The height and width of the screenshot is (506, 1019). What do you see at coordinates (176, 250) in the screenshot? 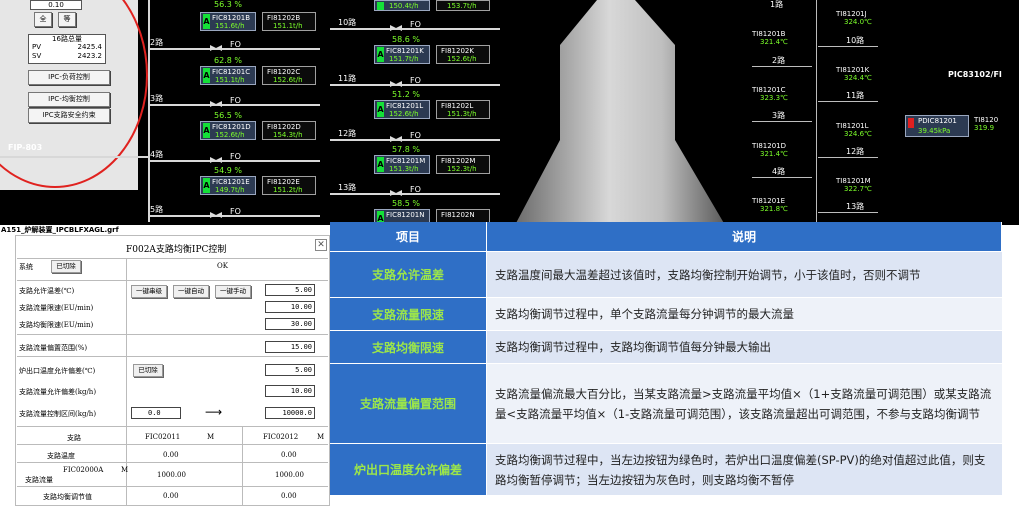
I see `dialog-title: F002A支路均衡IPC控制` at bounding box center [176, 250].